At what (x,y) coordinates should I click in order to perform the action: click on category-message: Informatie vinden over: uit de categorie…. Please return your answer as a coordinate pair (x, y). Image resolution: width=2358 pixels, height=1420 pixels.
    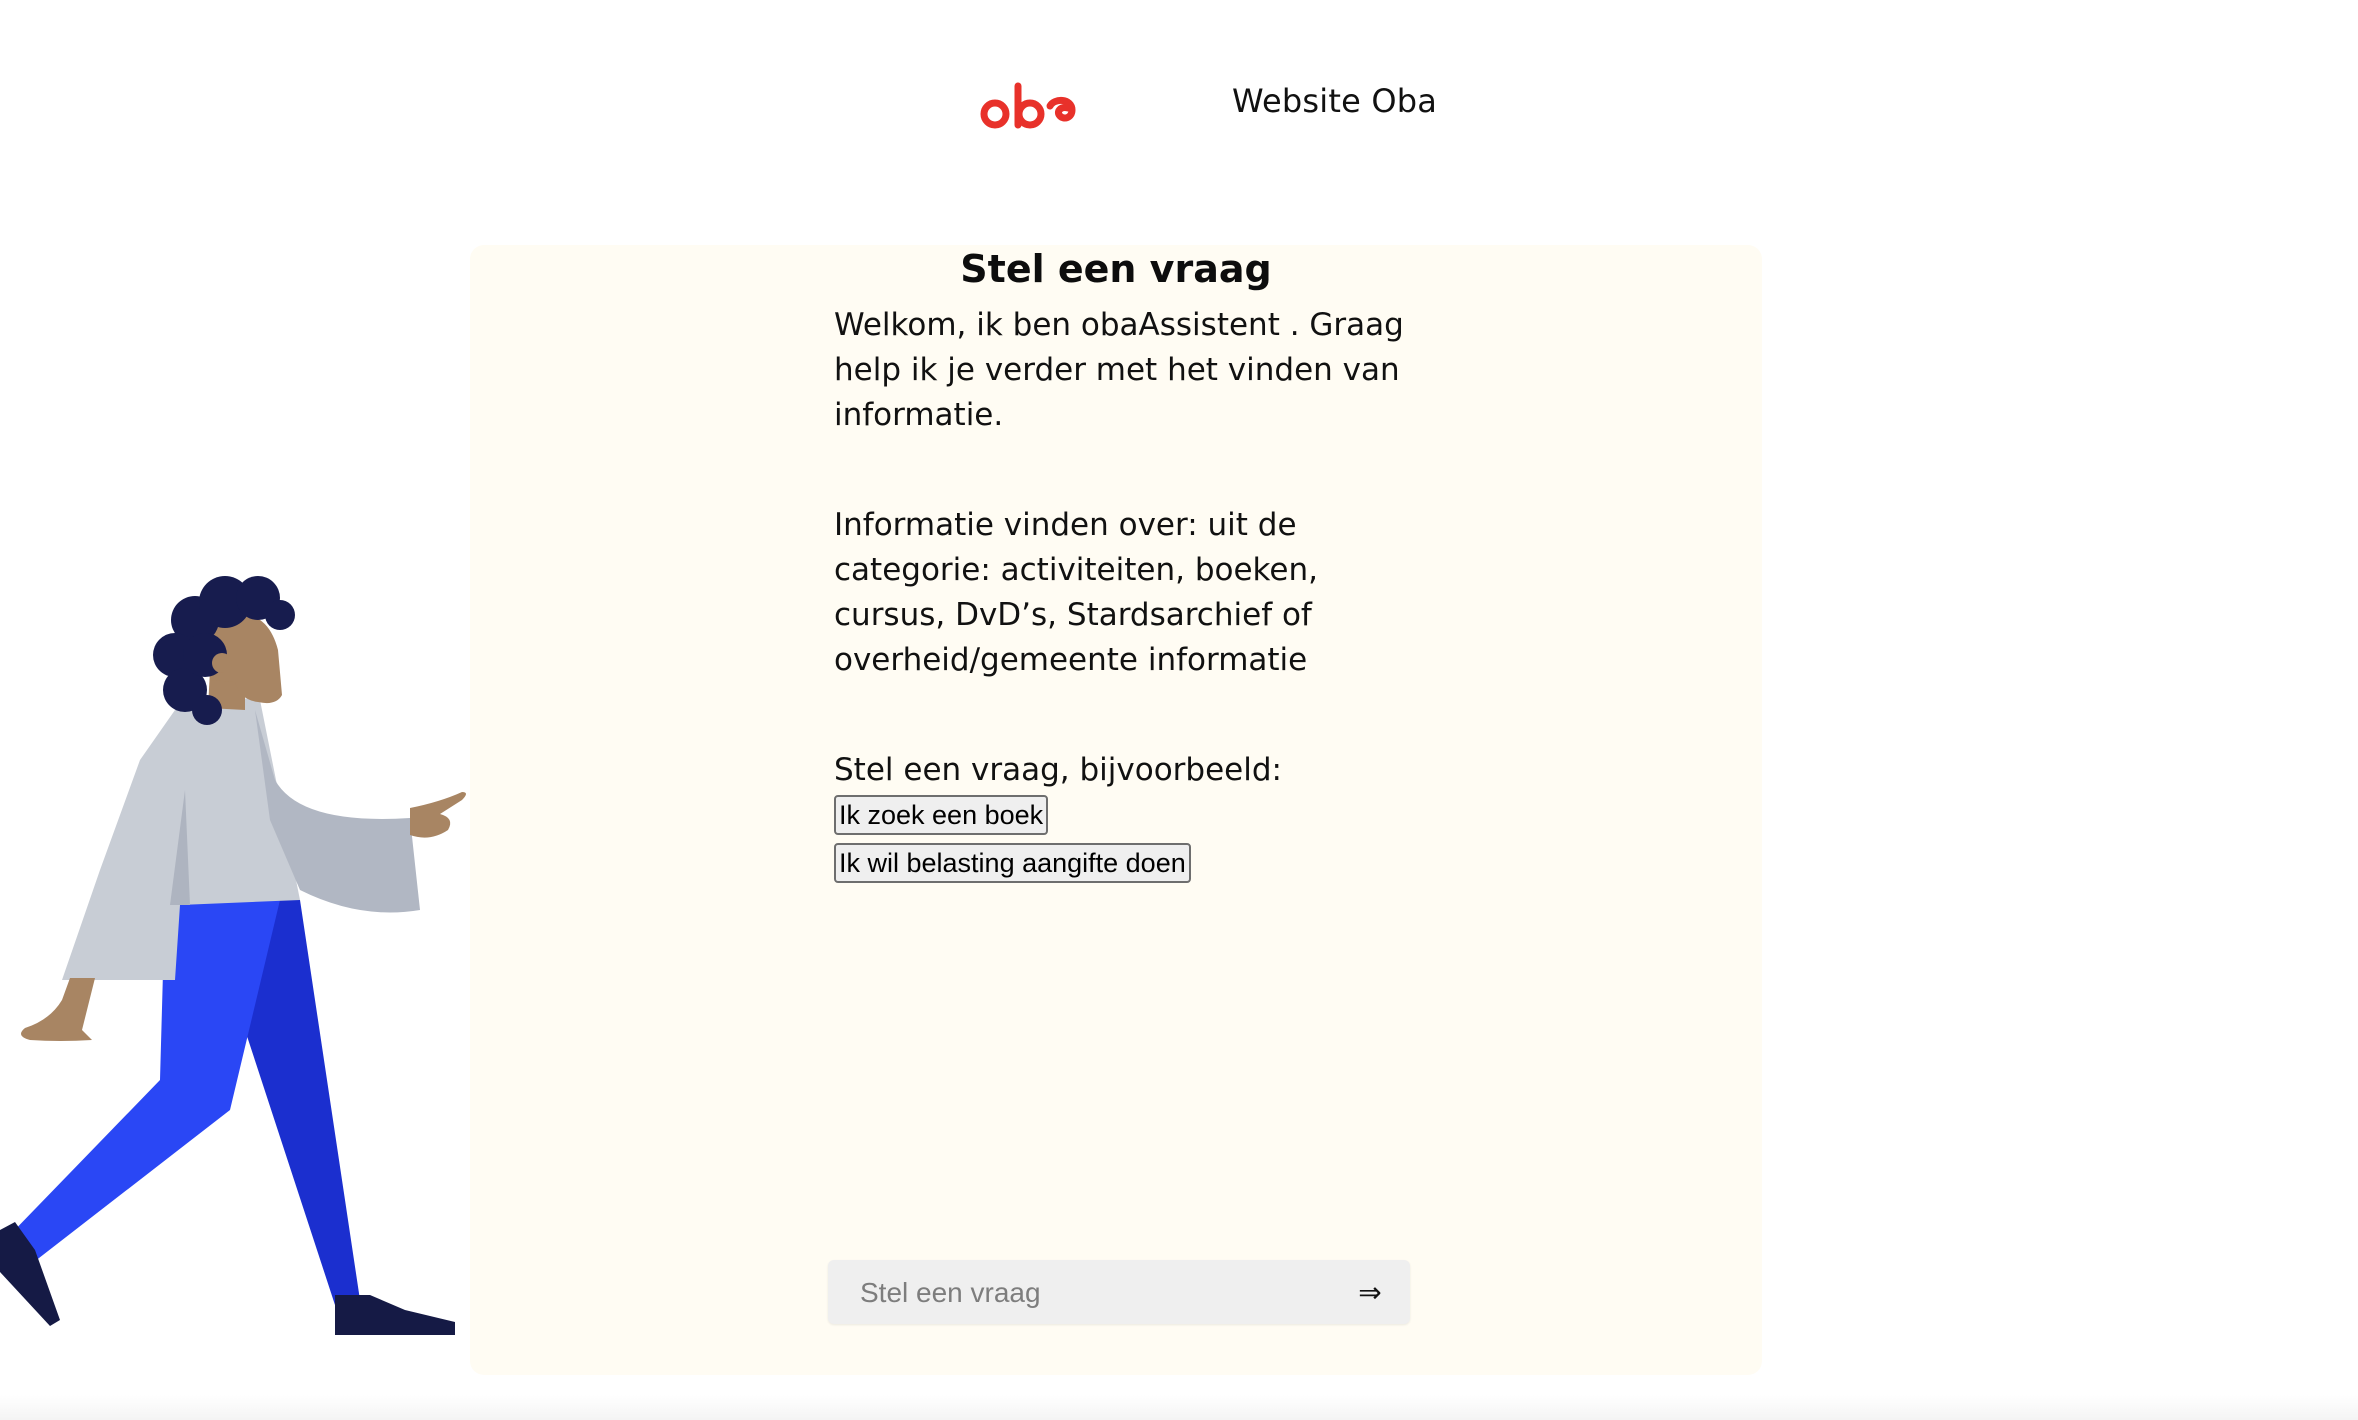
    Looking at the image, I should click on (1076, 592).